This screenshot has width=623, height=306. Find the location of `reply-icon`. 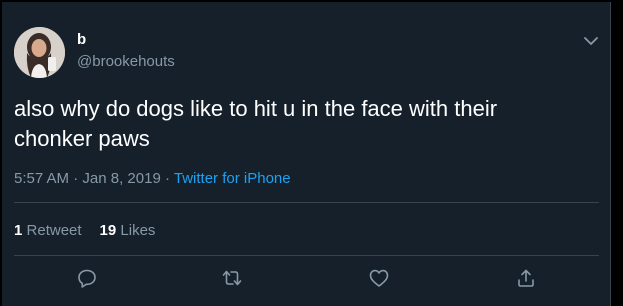

reply-icon is located at coordinates (87, 278).